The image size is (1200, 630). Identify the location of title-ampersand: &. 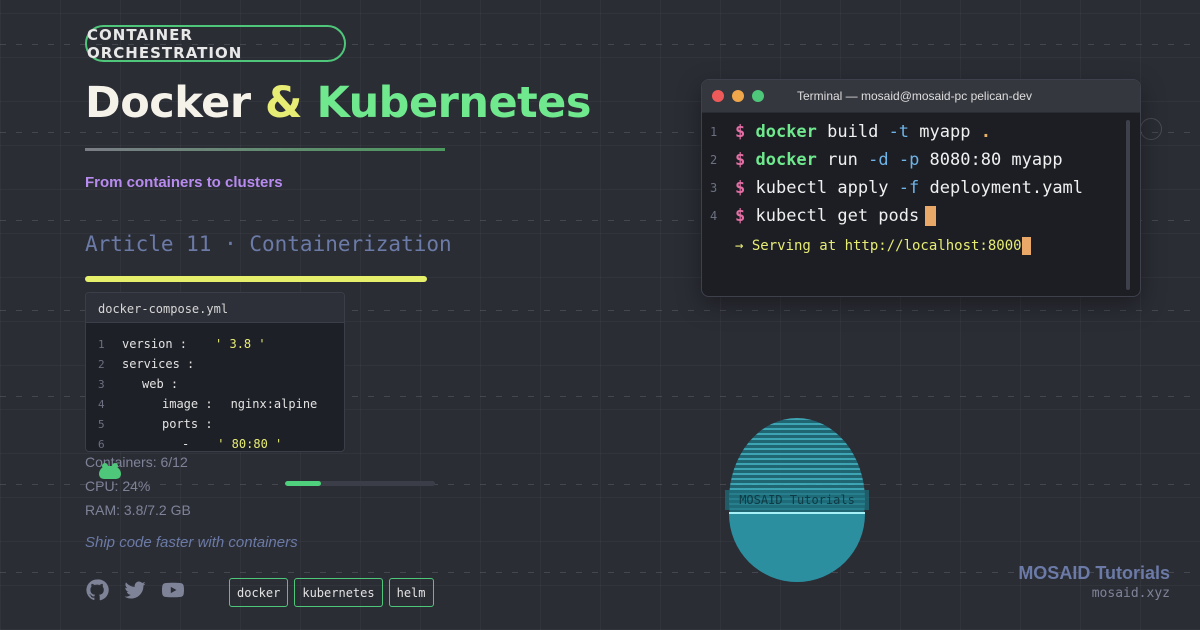
(283, 103).